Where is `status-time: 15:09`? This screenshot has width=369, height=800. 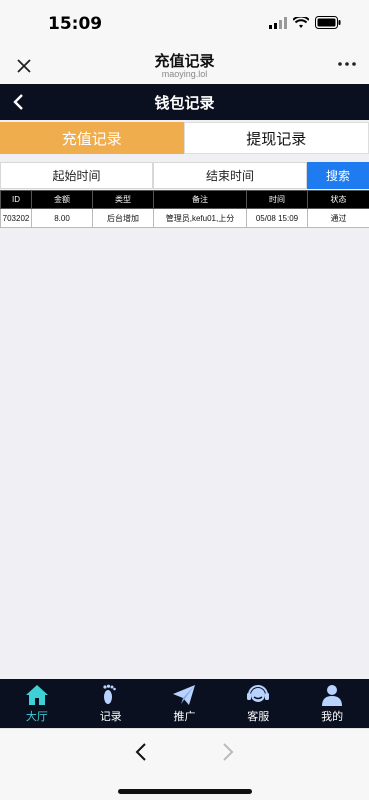
status-time: 15:09 is located at coordinates (75, 24).